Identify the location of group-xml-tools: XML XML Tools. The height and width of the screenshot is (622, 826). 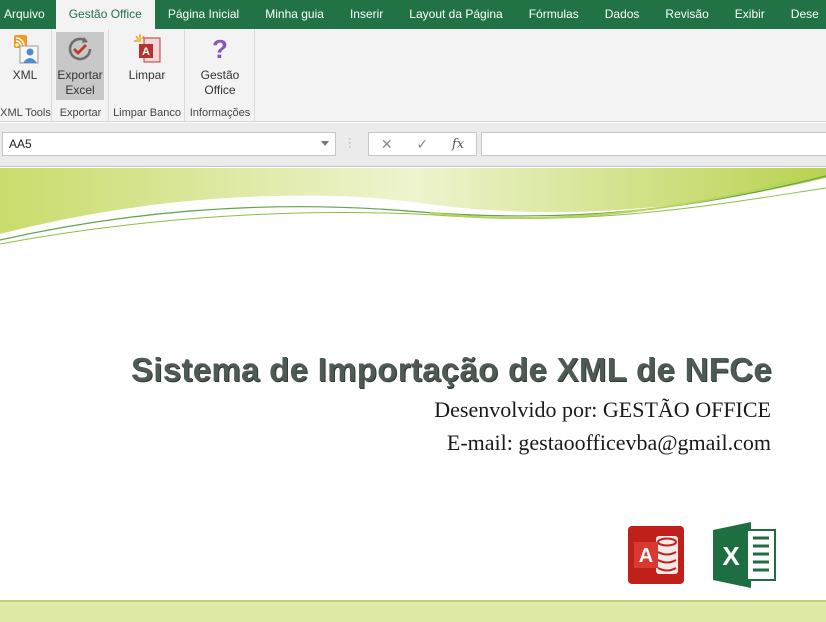
(26, 75).